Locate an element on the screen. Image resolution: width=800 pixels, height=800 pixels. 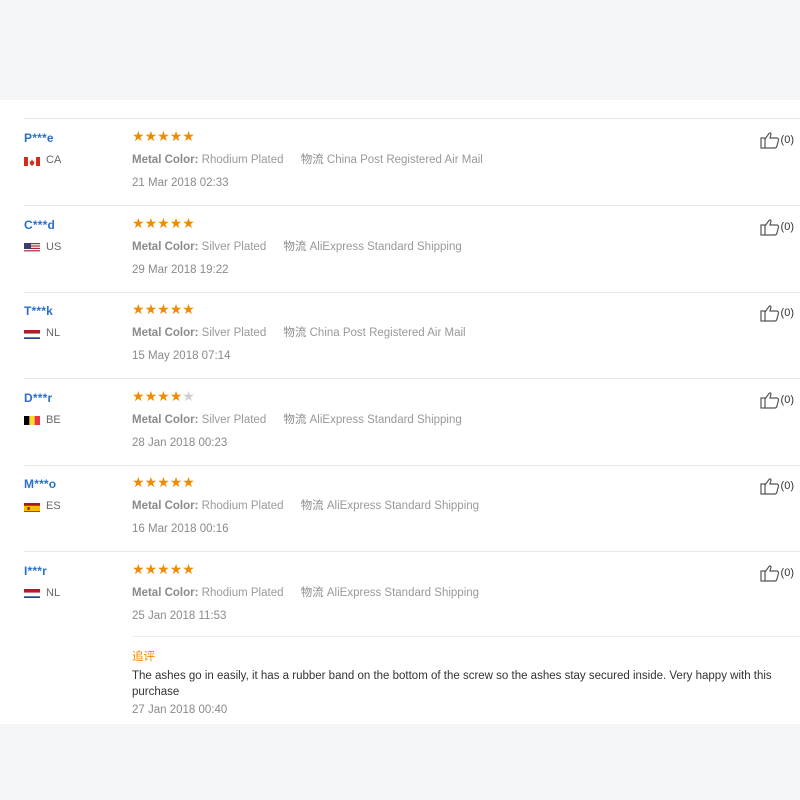
review-date: 28 Jan 2018 00:23 is located at coordinates (180, 442).